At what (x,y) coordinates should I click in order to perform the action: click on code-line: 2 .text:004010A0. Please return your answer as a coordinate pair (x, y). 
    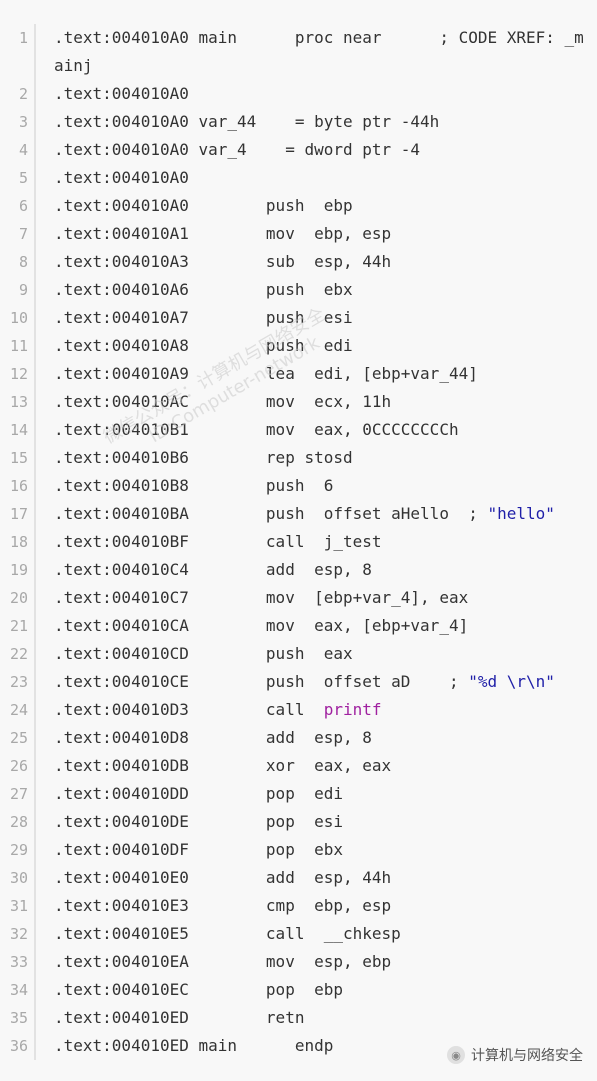
    Looking at the image, I should click on (298, 94).